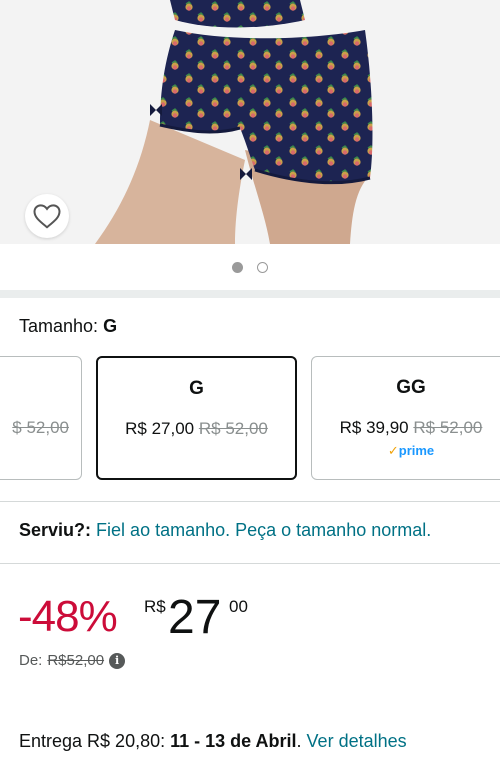 The image size is (500, 772). What do you see at coordinates (196, 429) in the screenshot?
I see `size-option-price-line: R$ 27,00 R$ 52,00` at bounding box center [196, 429].